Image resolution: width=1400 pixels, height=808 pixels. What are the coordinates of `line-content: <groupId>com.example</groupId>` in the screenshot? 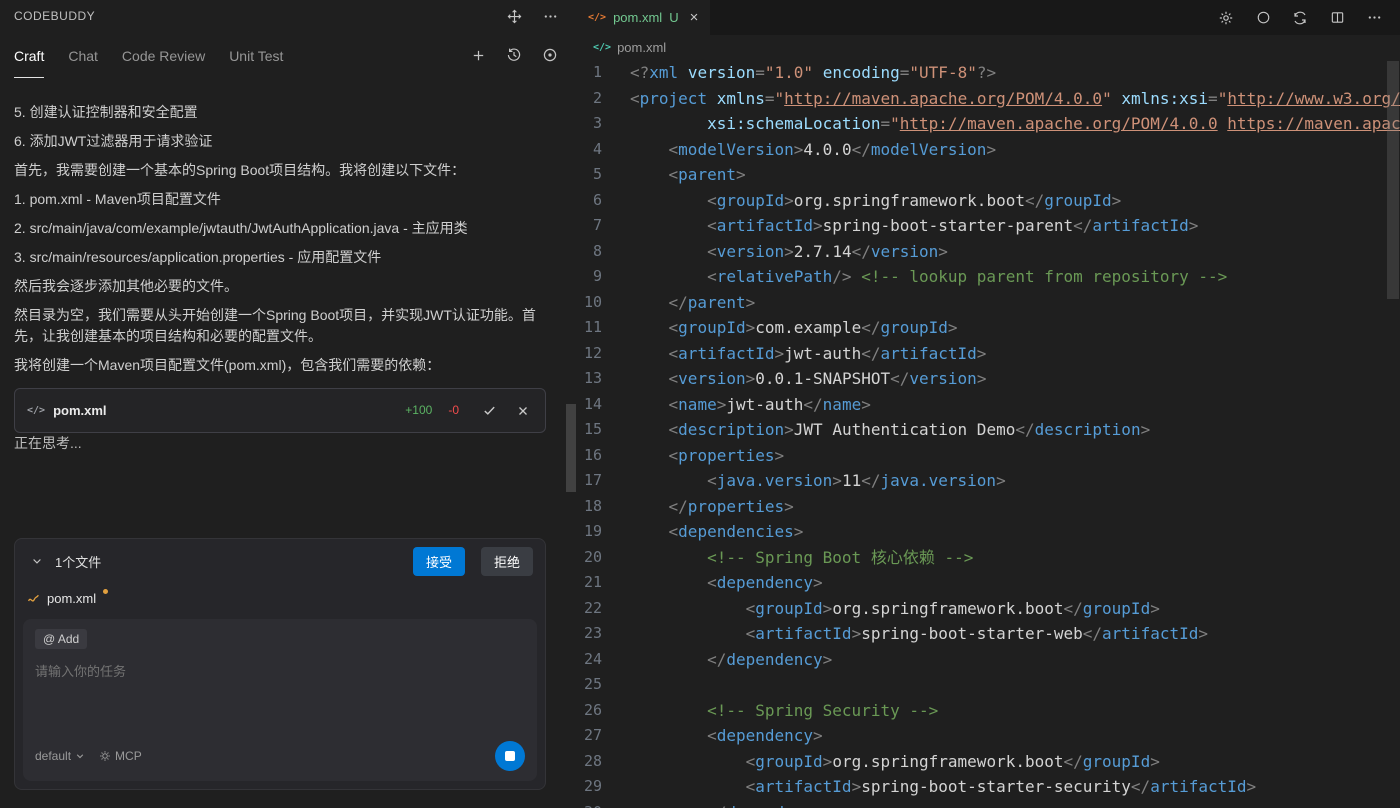 It's located at (813, 327).